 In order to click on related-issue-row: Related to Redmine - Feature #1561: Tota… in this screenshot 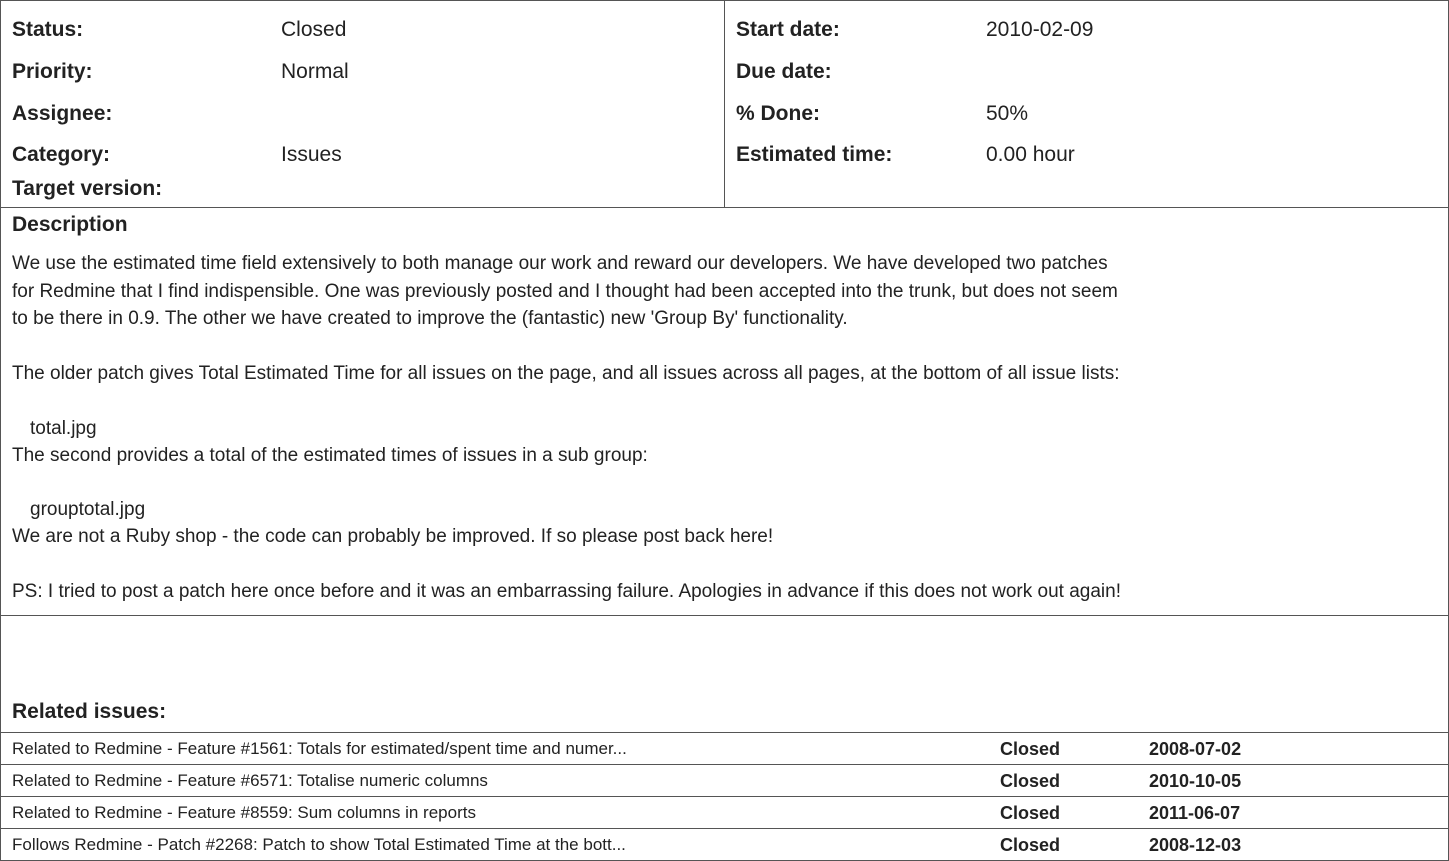, I will do `click(724, 748)`.